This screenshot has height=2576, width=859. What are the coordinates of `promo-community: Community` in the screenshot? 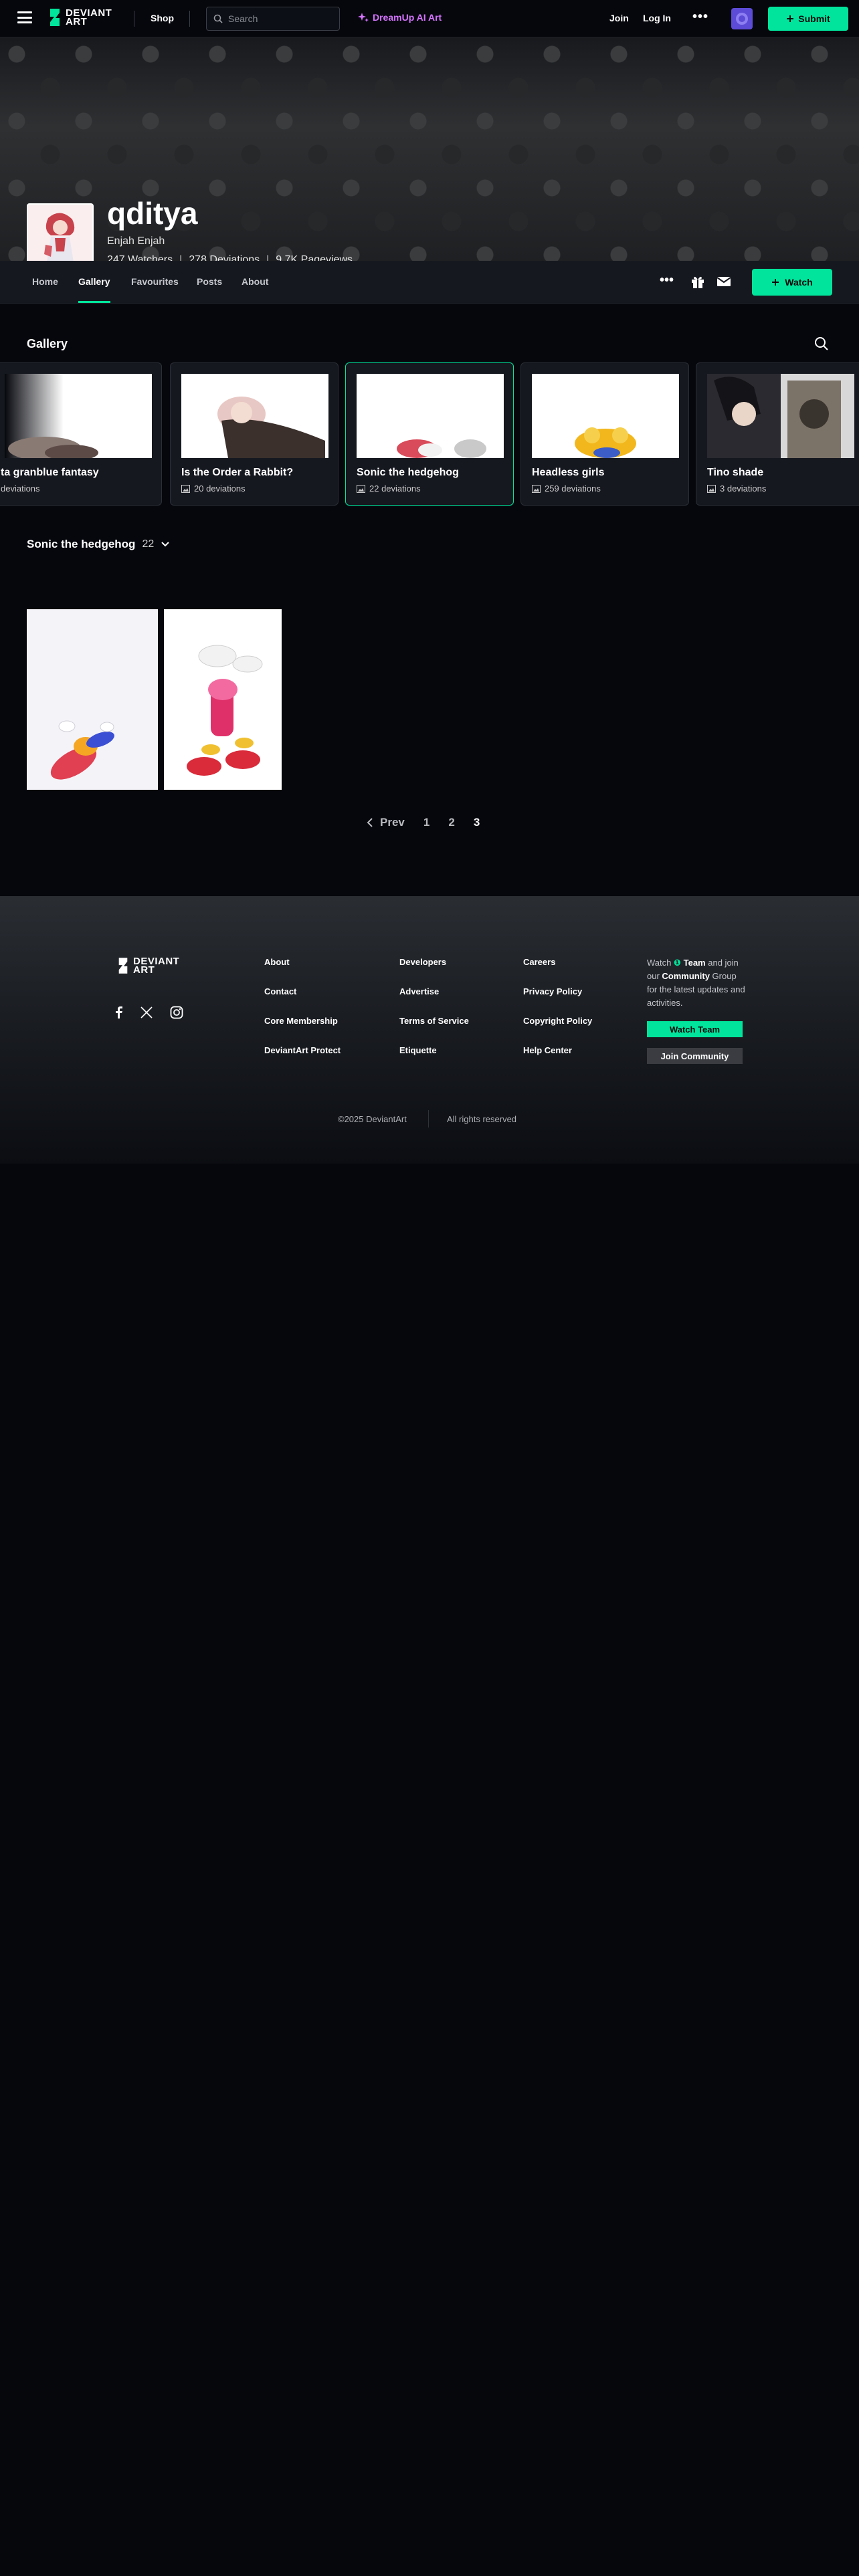 It's located at (686, 976).